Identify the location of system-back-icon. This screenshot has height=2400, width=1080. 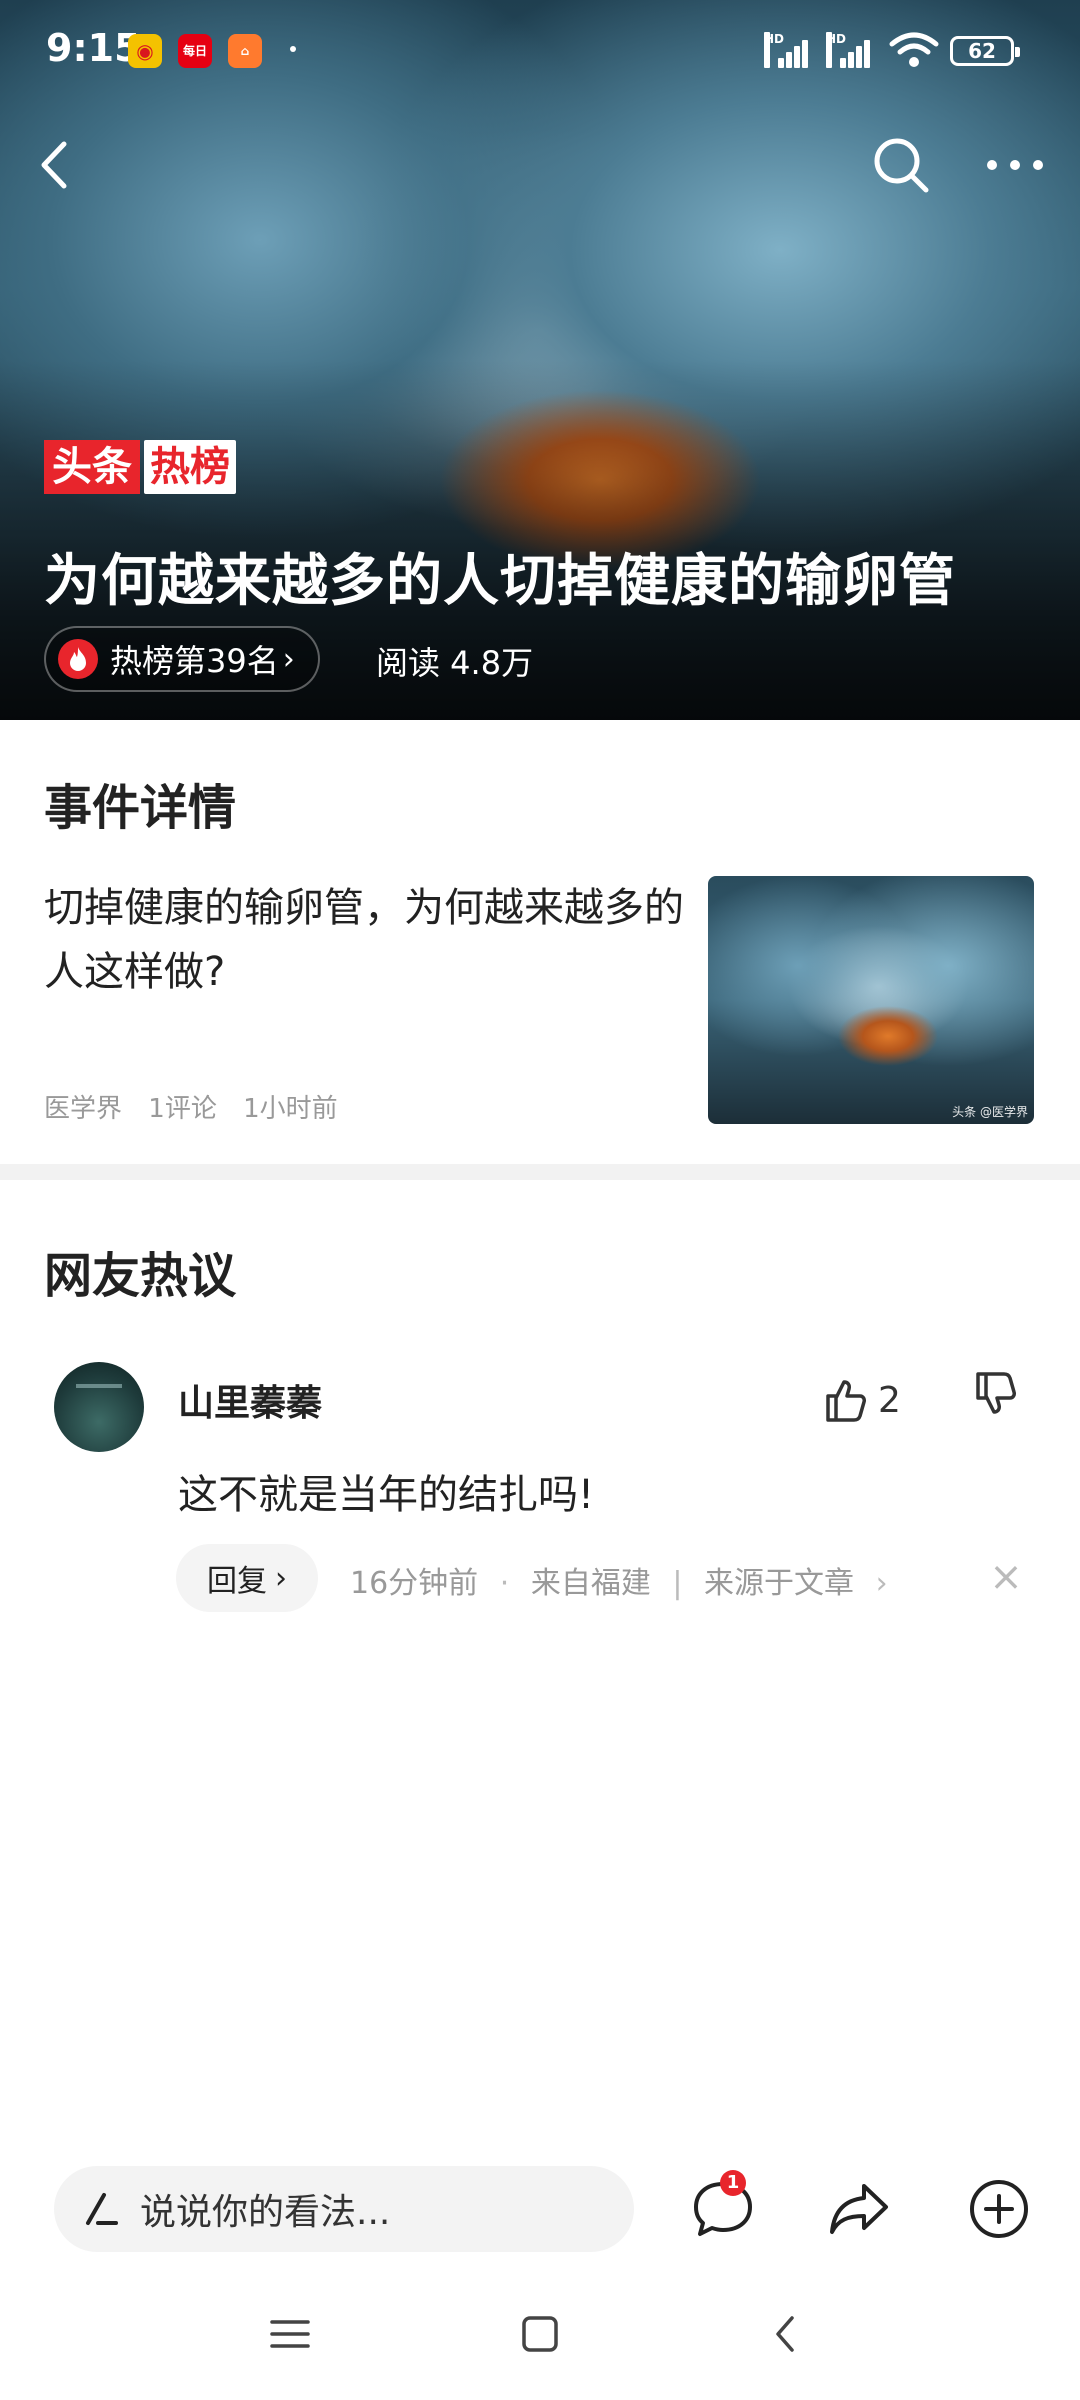
(785, 2334).